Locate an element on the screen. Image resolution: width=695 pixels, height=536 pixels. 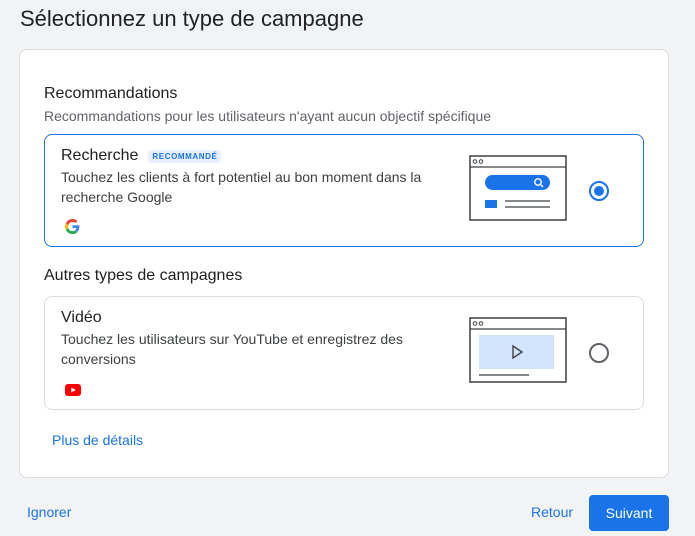
page-title: Sélectionnez un type de campagne is located at coordinates (192, 18).